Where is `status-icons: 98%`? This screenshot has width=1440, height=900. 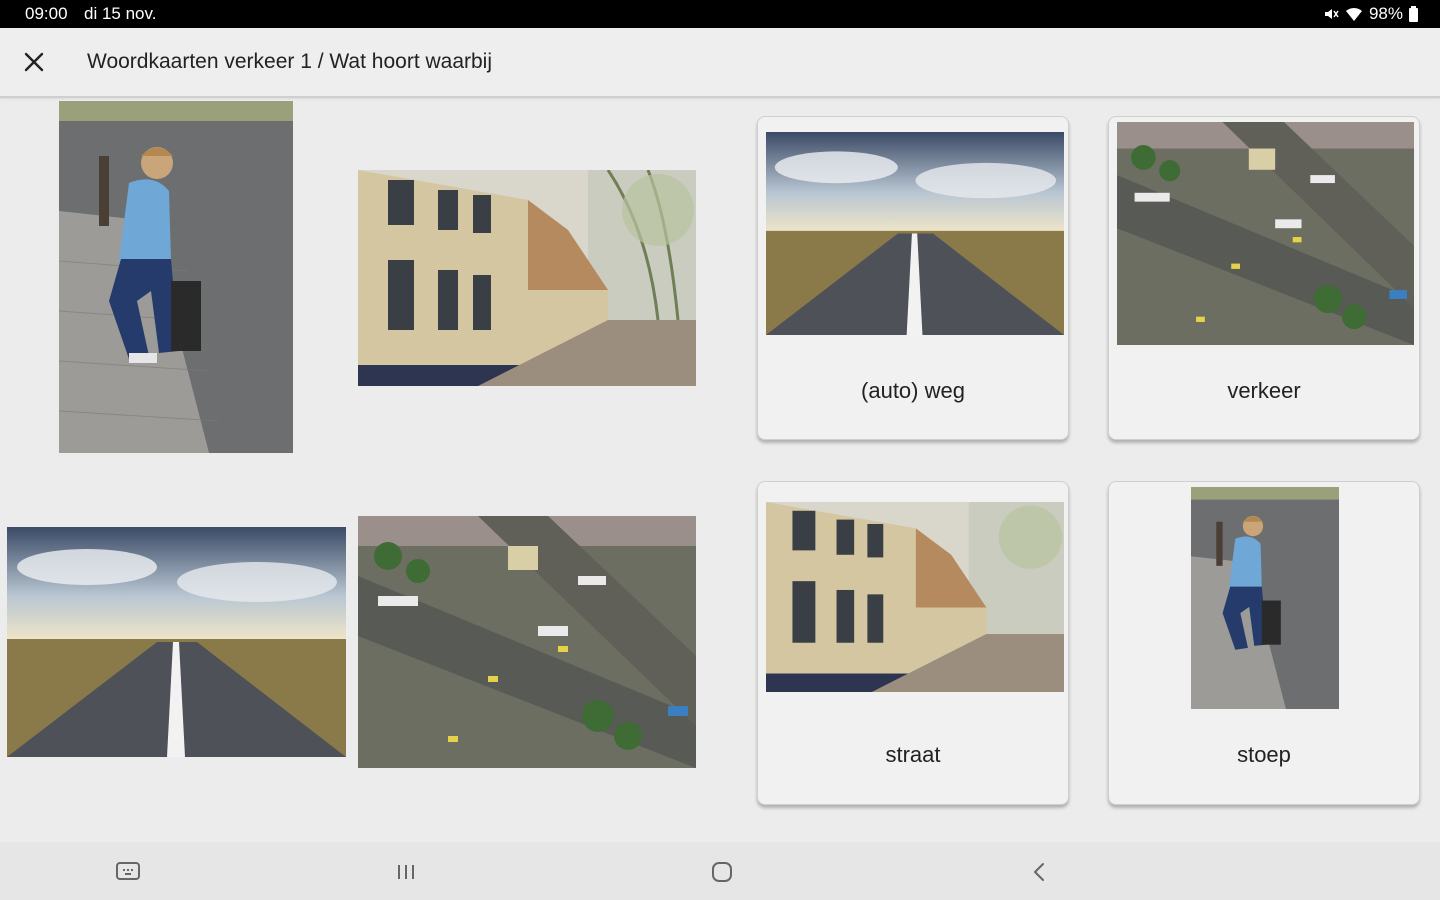 status-icons: 98% is located at coordinates (1370, 14).